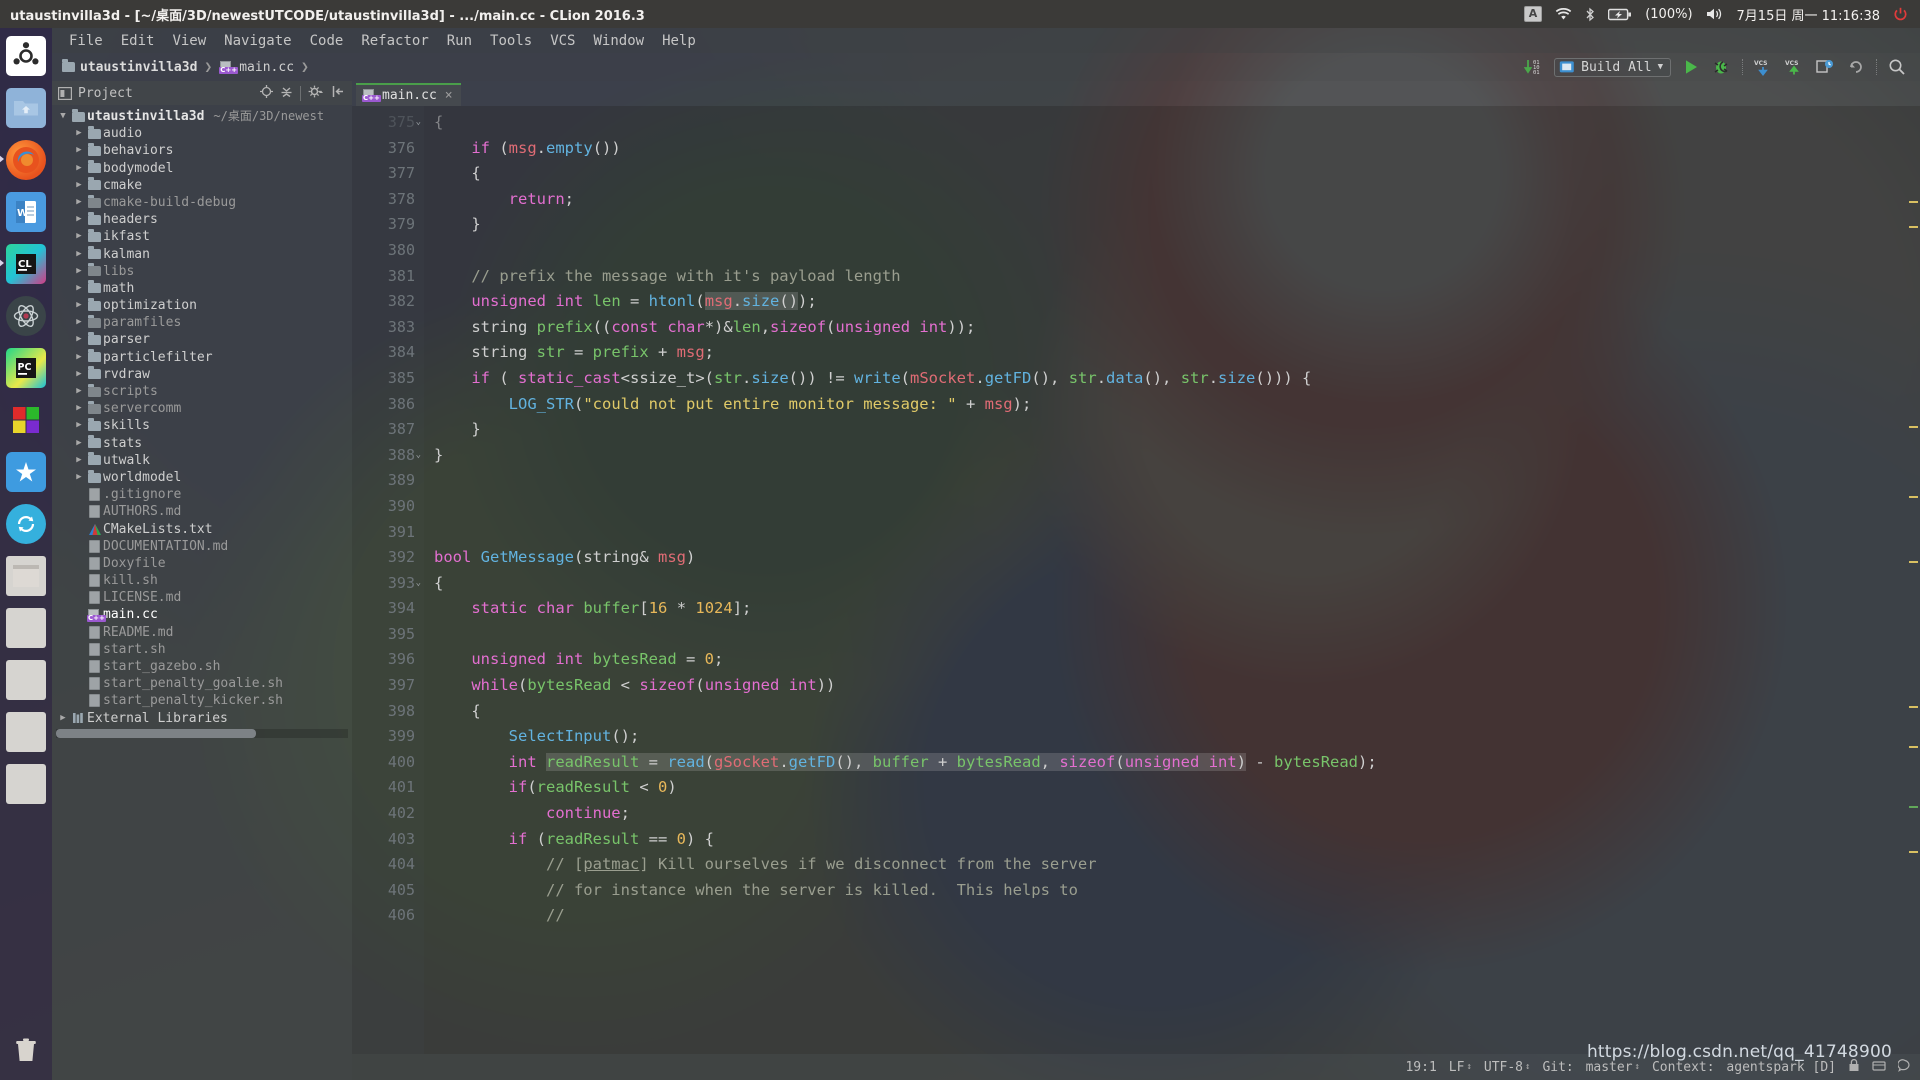  I want to click on menu-item-vcs: VCS, so click(562, 41).